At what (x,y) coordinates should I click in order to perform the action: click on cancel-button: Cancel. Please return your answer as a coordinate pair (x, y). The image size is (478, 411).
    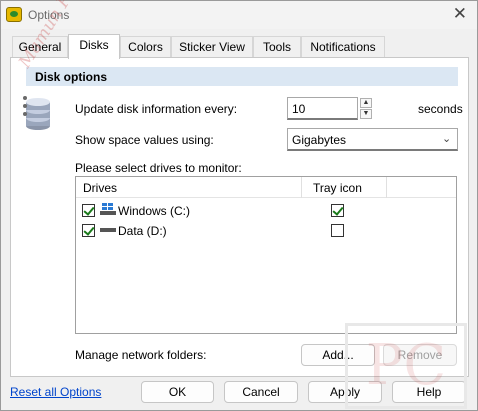
    Looking at the image, I should click on (261, 392).